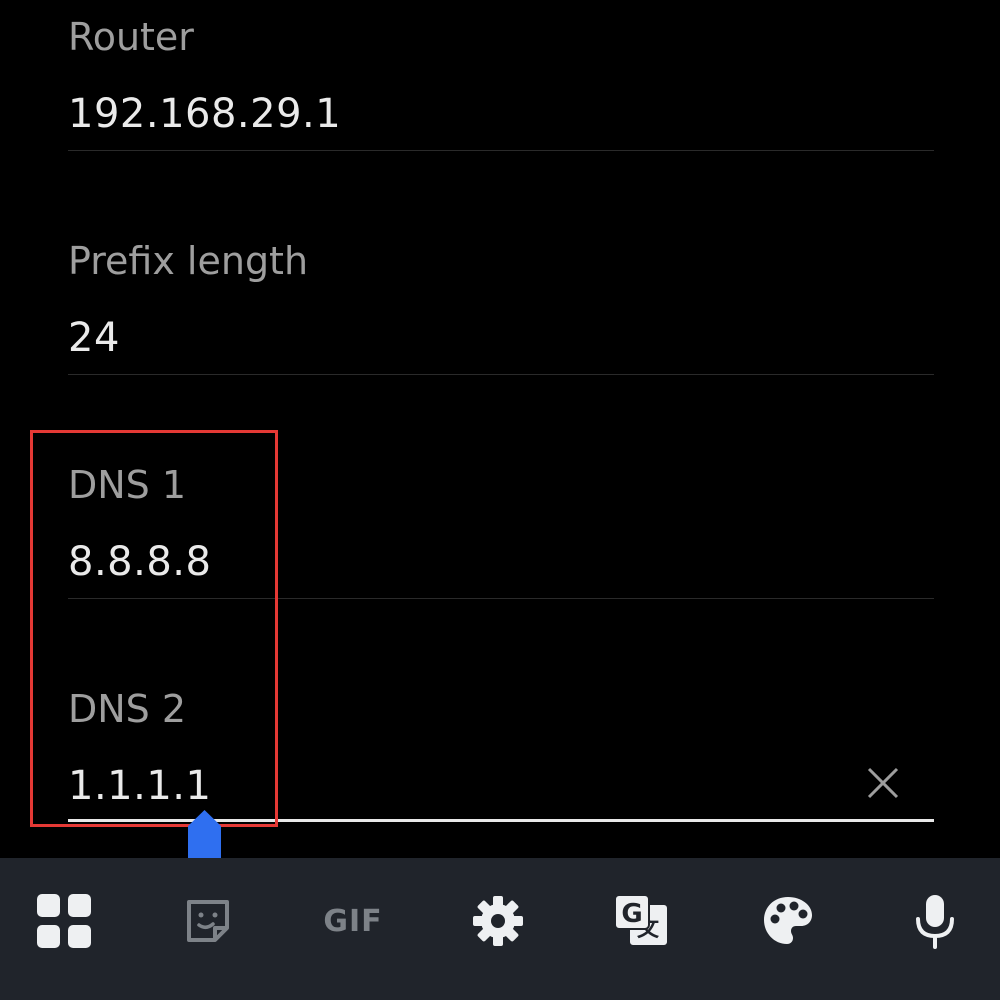  Describe the element at coordinates (631, 914) in the screenshot. I see `svg-text: G` at that location.